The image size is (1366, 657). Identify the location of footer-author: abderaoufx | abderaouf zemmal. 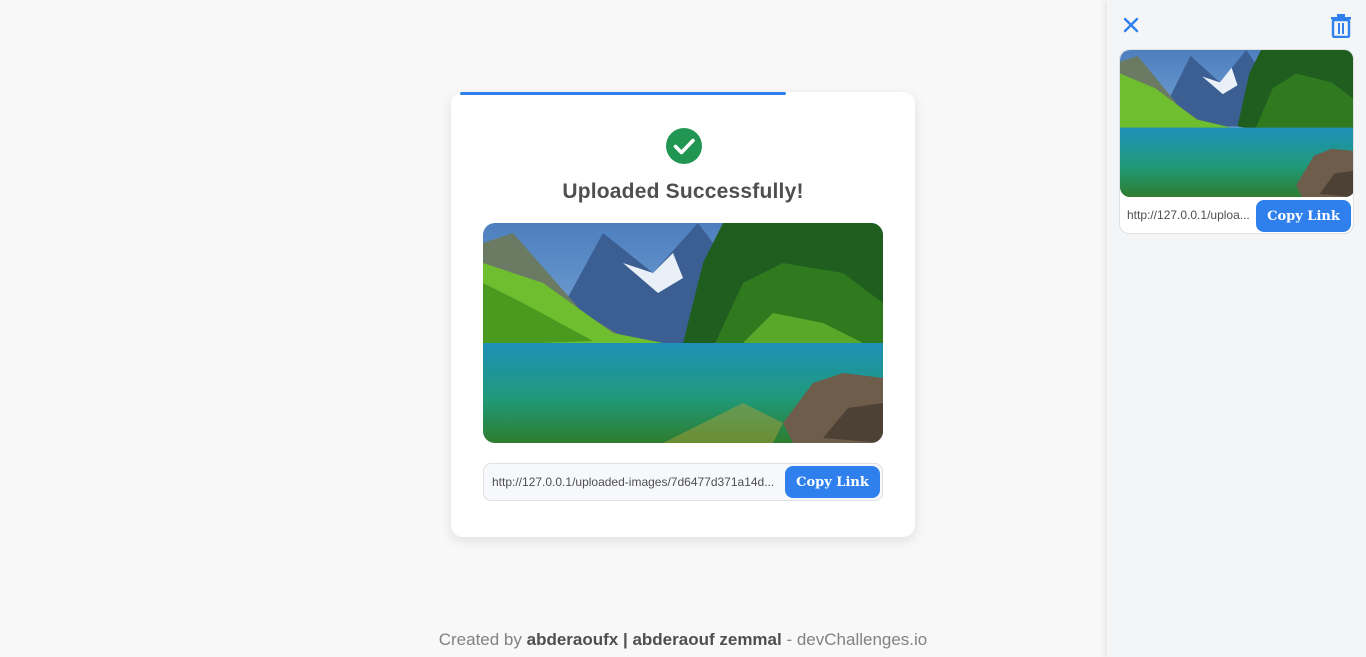
(654, 639).